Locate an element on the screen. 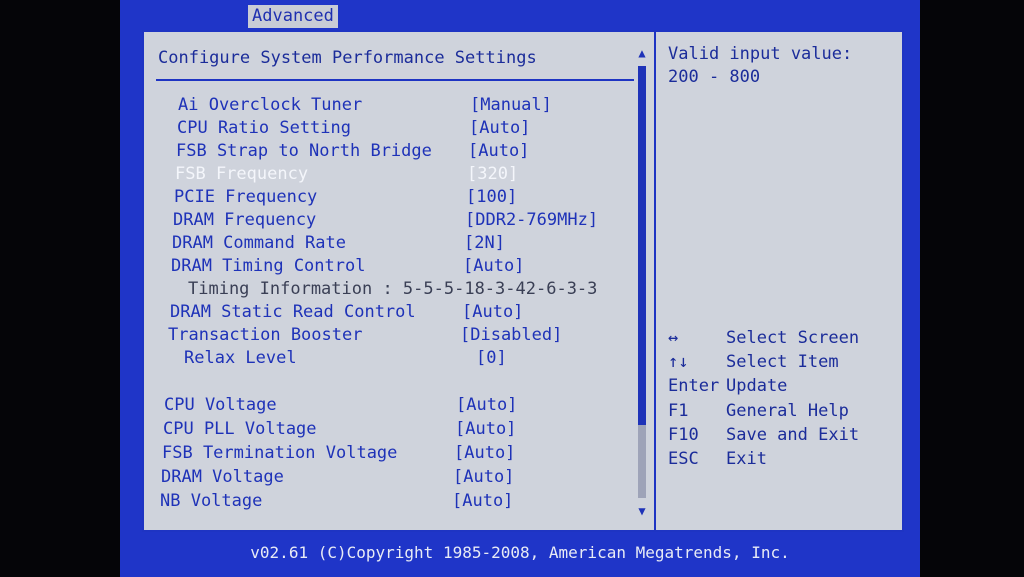 The height and width of the screenshot is (577, 1024). setting-row: Timing Information : 5-5-5-18-3-42-6-3-3 is located at coordinates (428, 289).